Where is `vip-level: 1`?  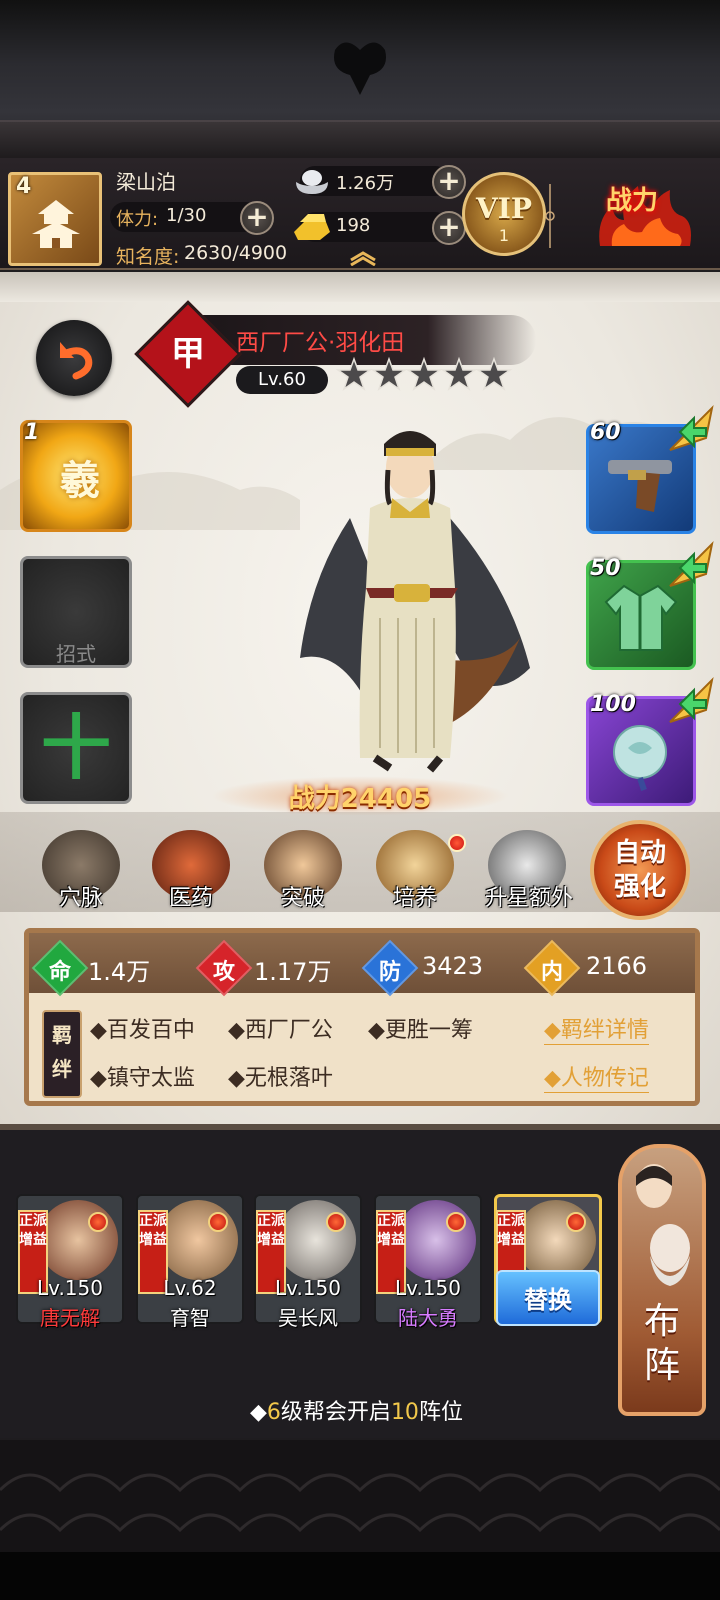 vip-level: 1 is located at coordinates (504, 235).